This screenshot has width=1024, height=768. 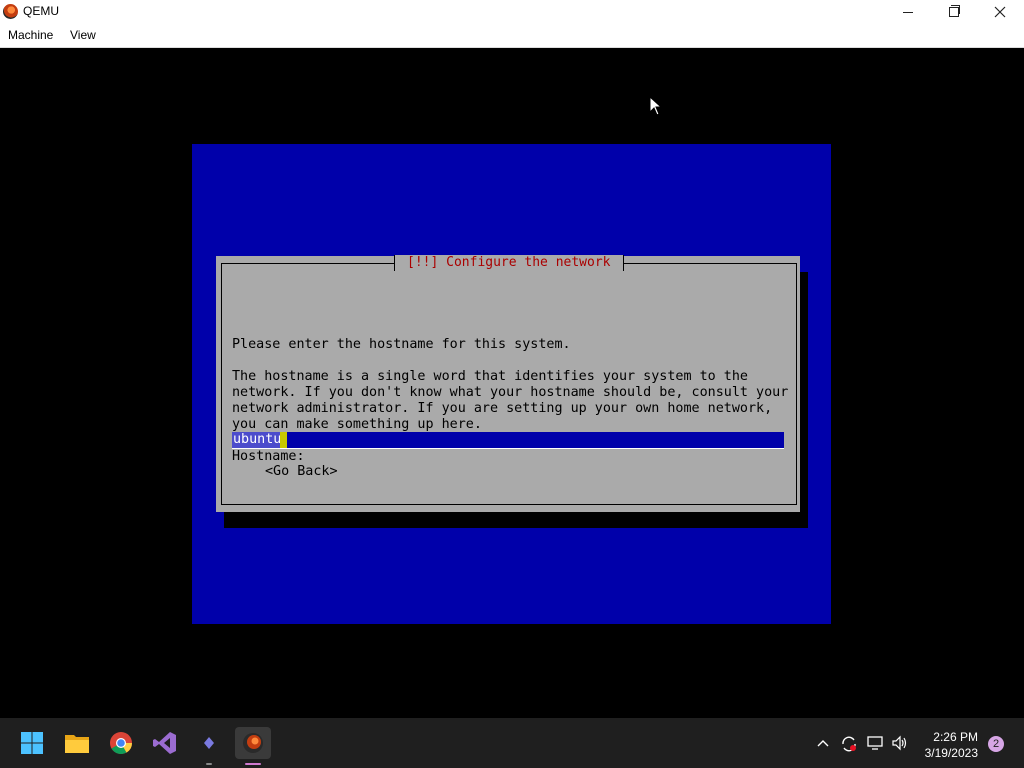 I want to click on maximize-button, so click(x=954, y=12).